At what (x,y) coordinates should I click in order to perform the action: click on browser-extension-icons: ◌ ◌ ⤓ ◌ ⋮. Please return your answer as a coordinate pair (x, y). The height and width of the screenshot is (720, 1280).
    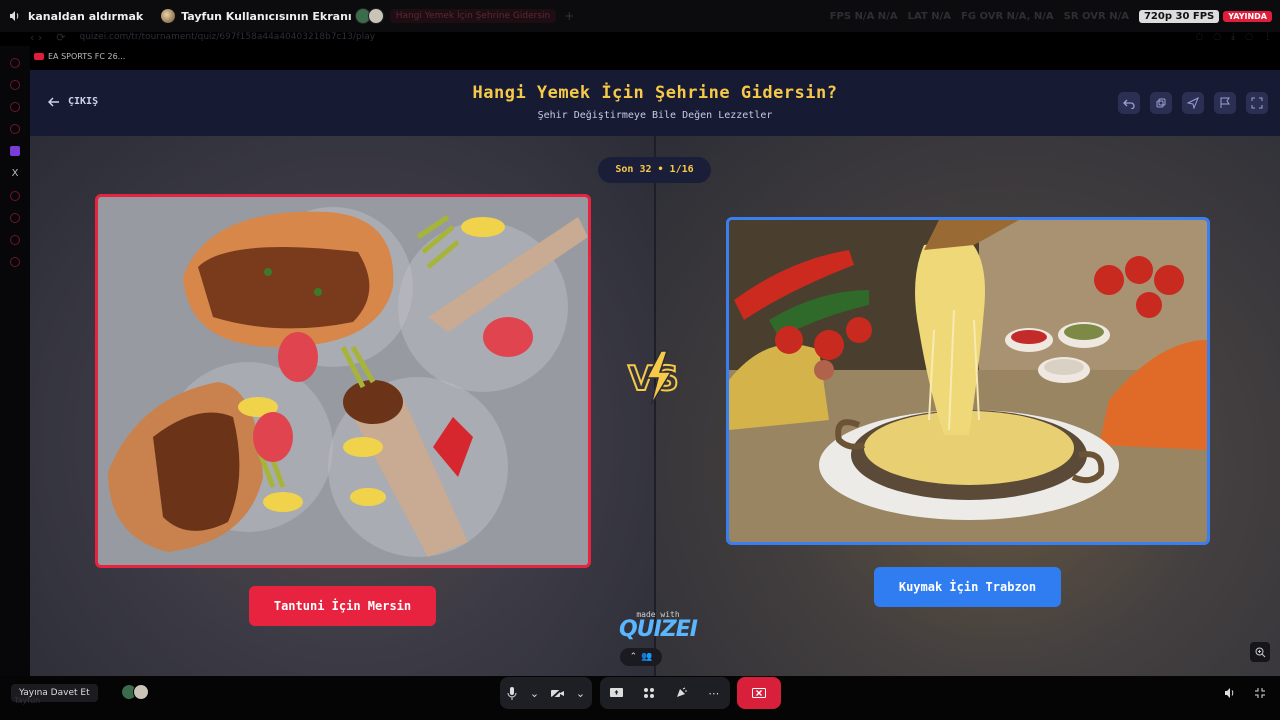
    Looking at the image, I should click on (1233, 37).